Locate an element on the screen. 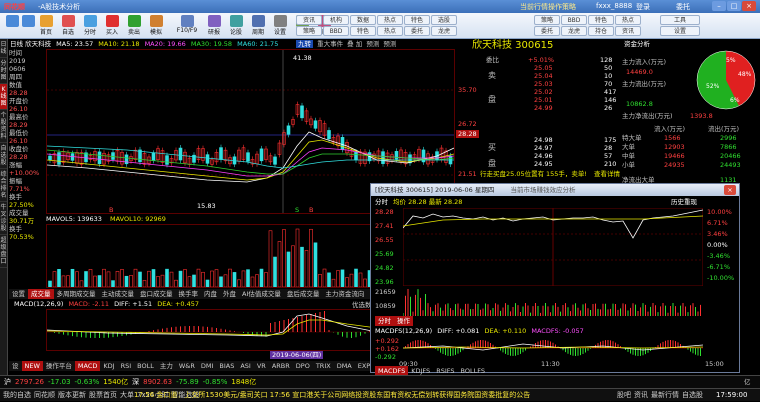  left-tab-1: 分时图 is located at coordinates (3, 71).